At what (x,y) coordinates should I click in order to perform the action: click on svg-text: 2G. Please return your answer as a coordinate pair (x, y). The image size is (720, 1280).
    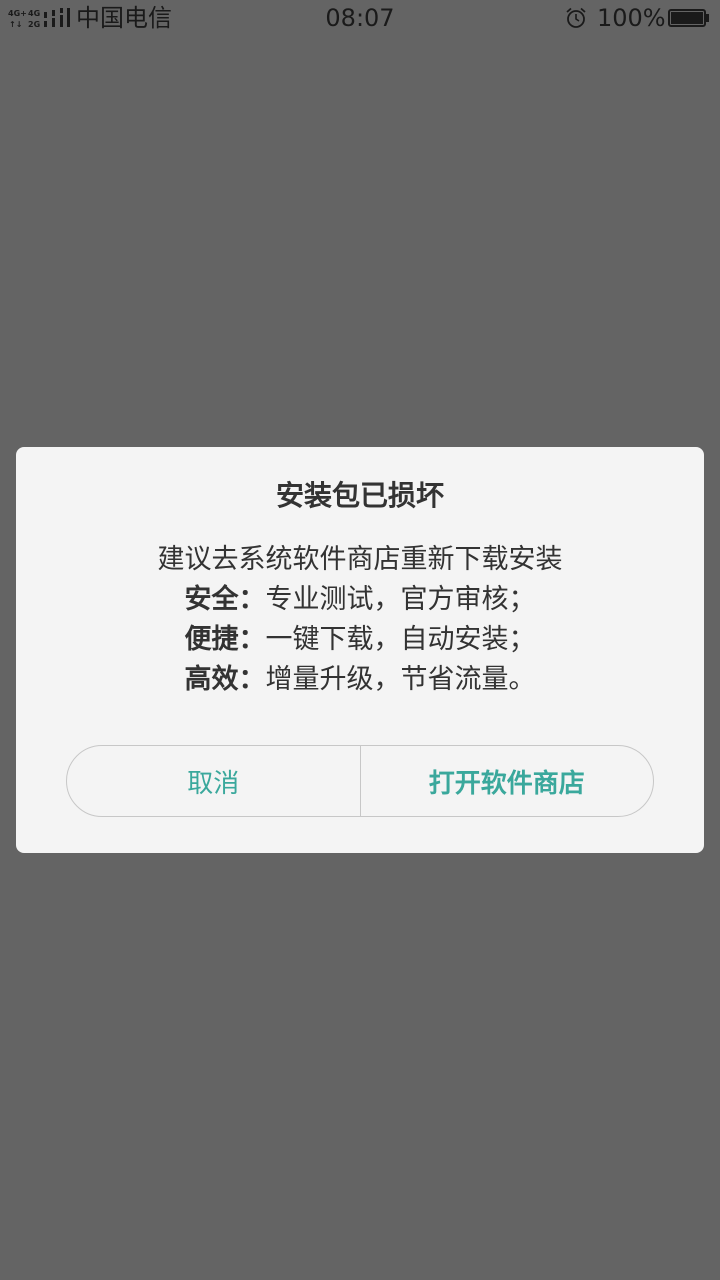
    Looking at the image, I should click on (34, 24).